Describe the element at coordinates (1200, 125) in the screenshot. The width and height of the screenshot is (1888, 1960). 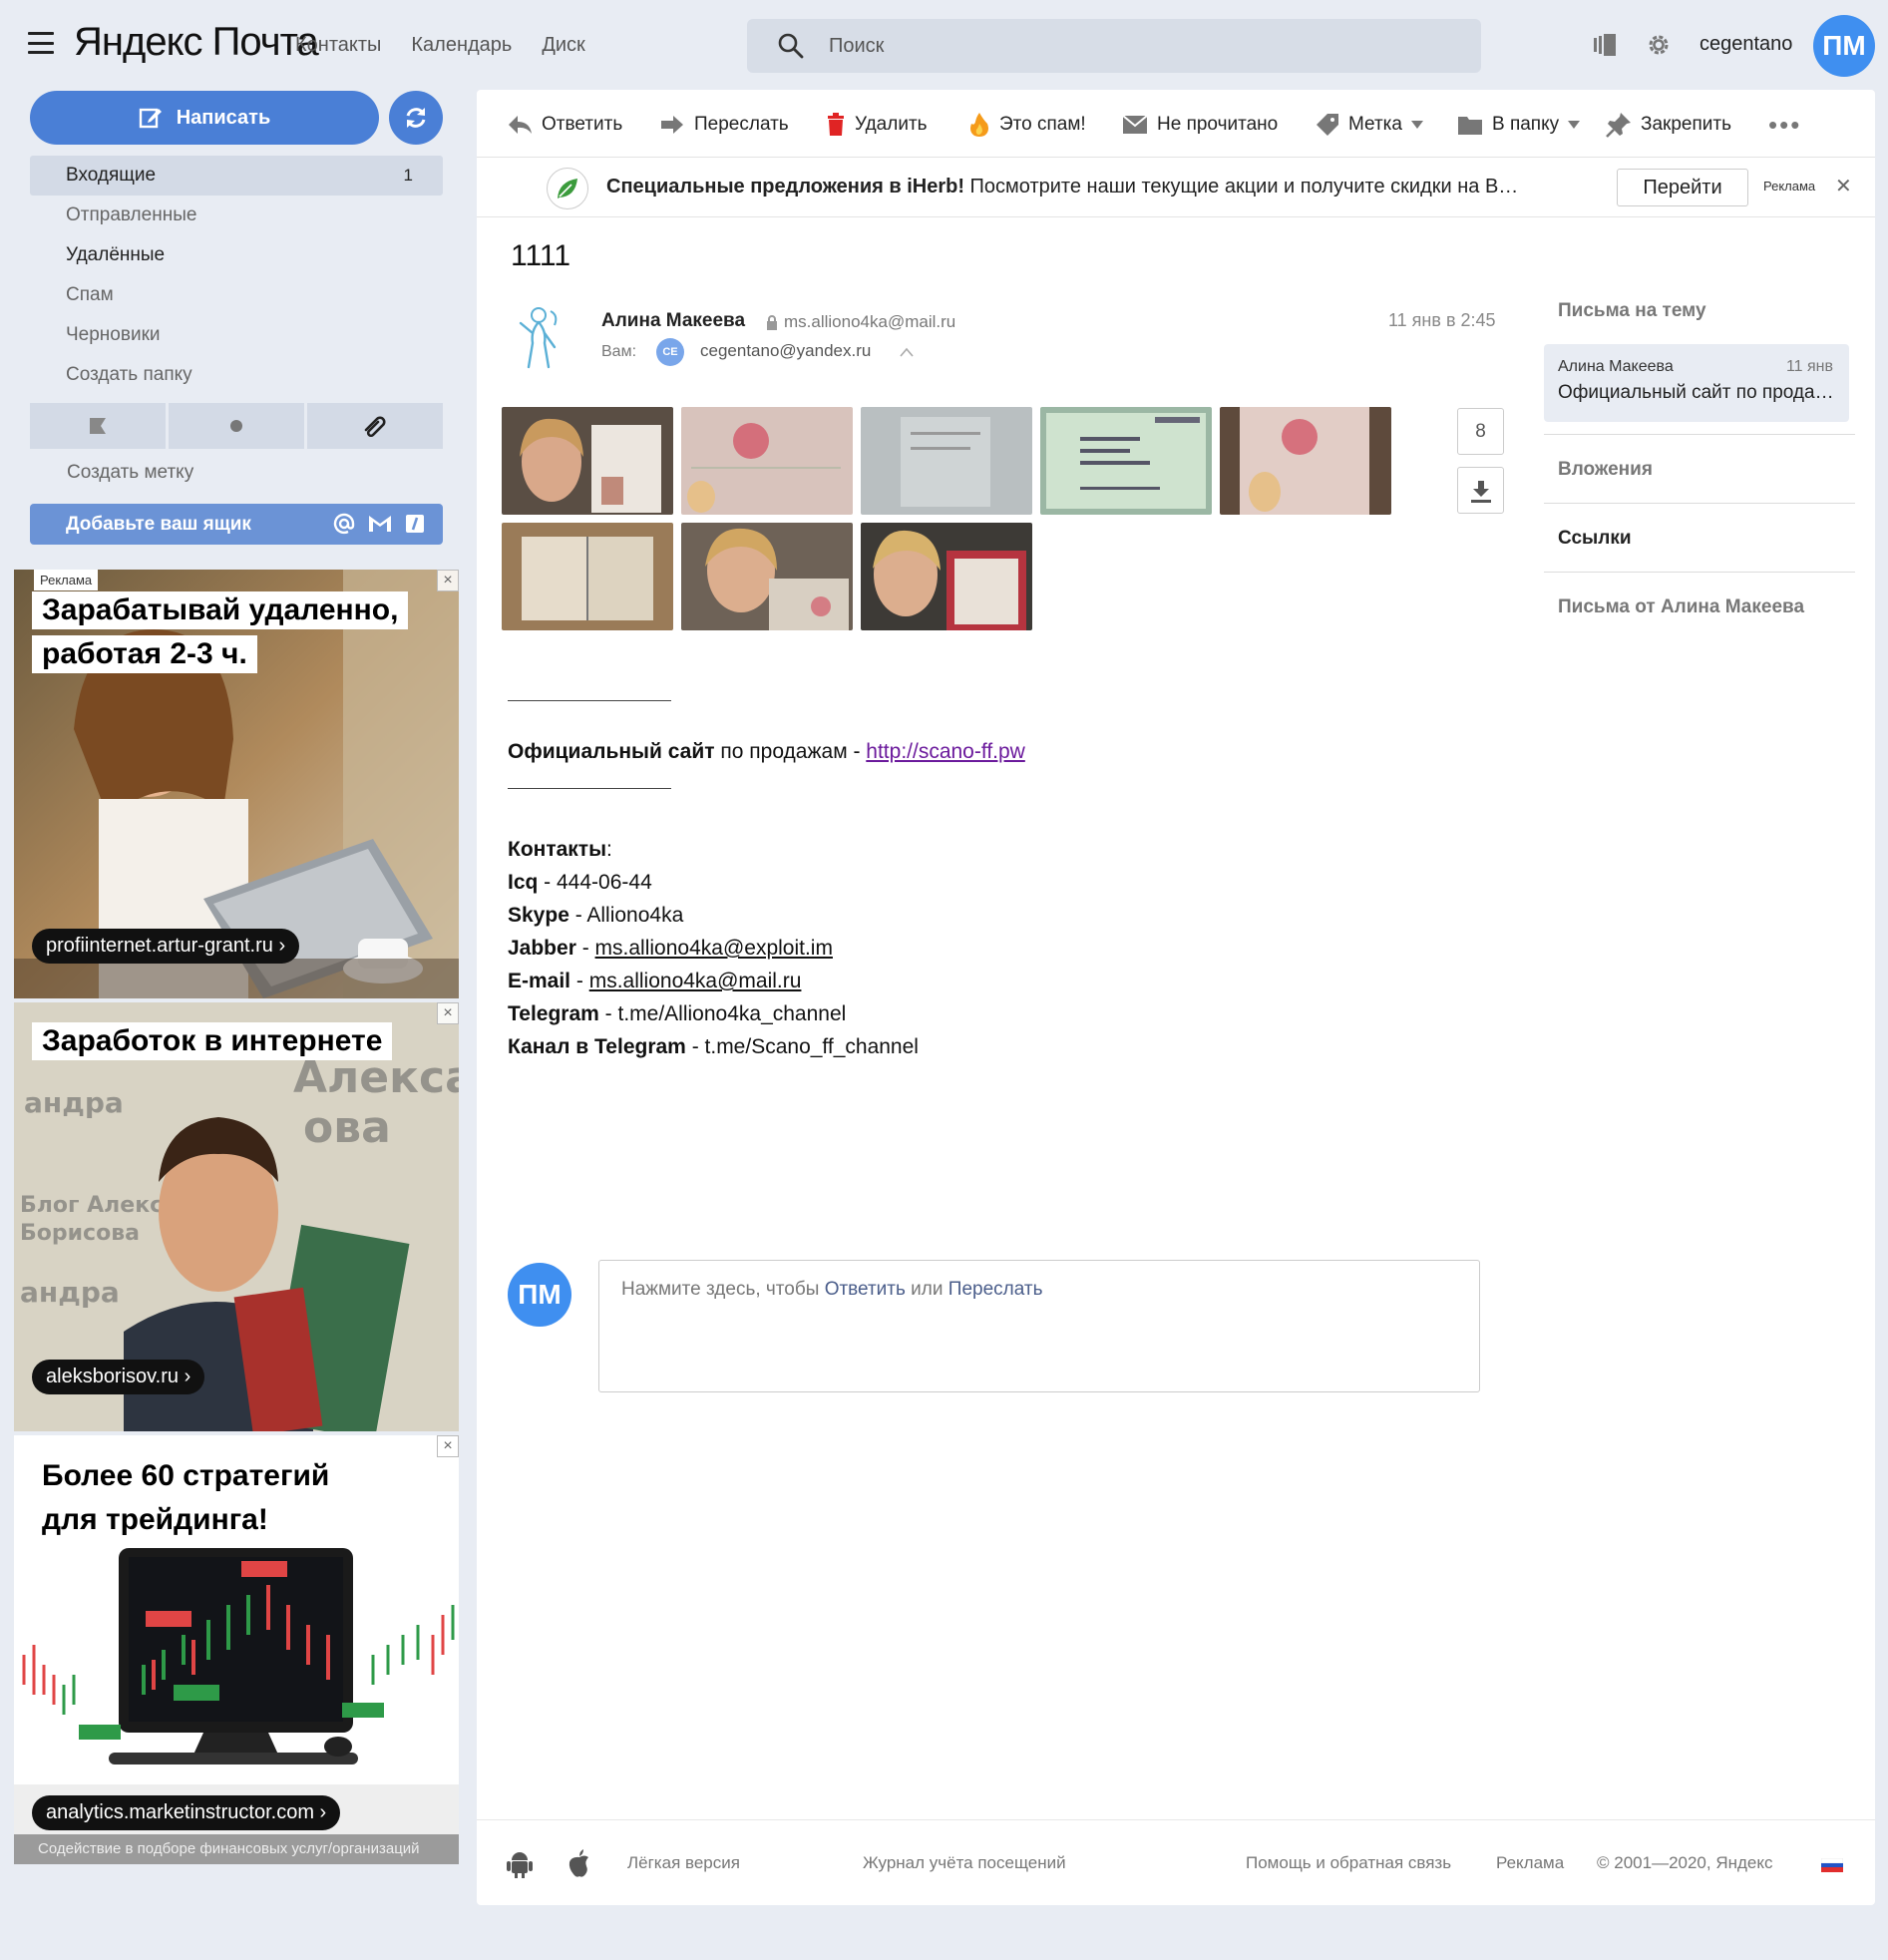
I see `mark-unread-button: Не прочитано` at that location.